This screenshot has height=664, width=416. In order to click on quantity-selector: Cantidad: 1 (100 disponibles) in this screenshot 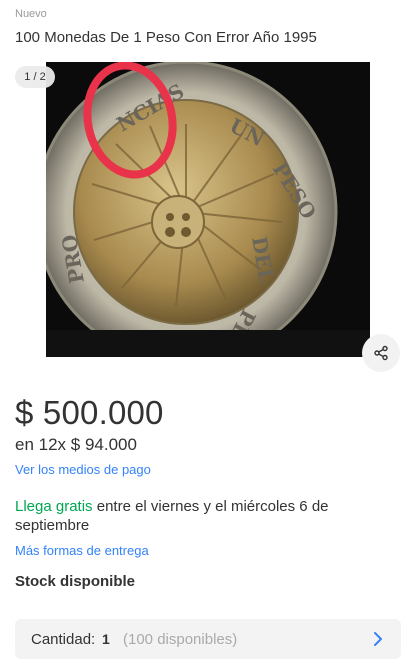, I will do `click(208, 639)`.